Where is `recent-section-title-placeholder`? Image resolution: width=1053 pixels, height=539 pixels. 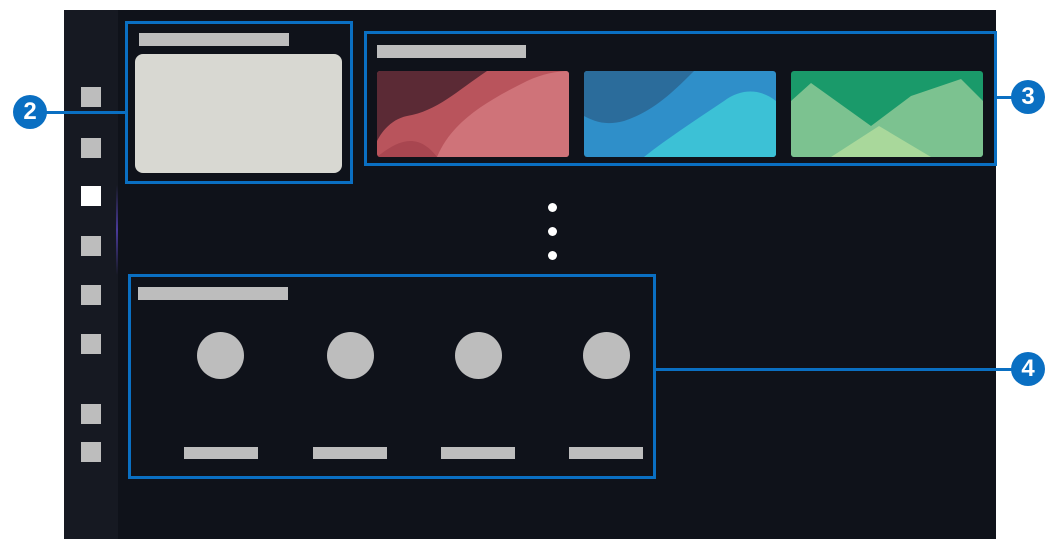 recent-section-title-placeholder is located at coordinates (214, 39).